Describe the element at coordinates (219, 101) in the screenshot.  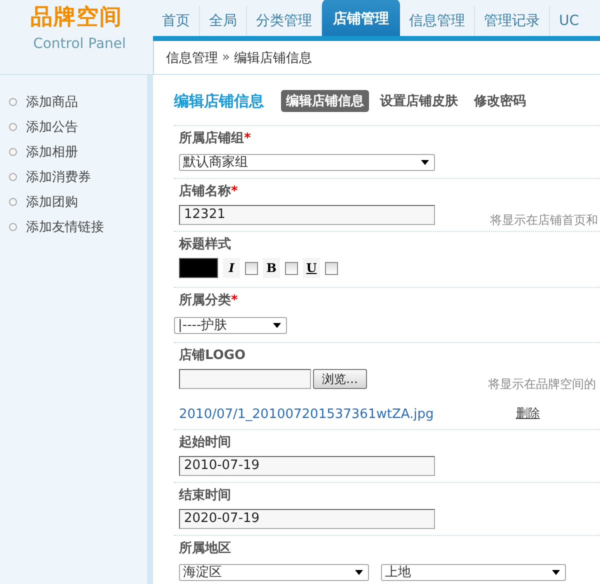
I see `page-title: 编辑店铺信息` at that location.